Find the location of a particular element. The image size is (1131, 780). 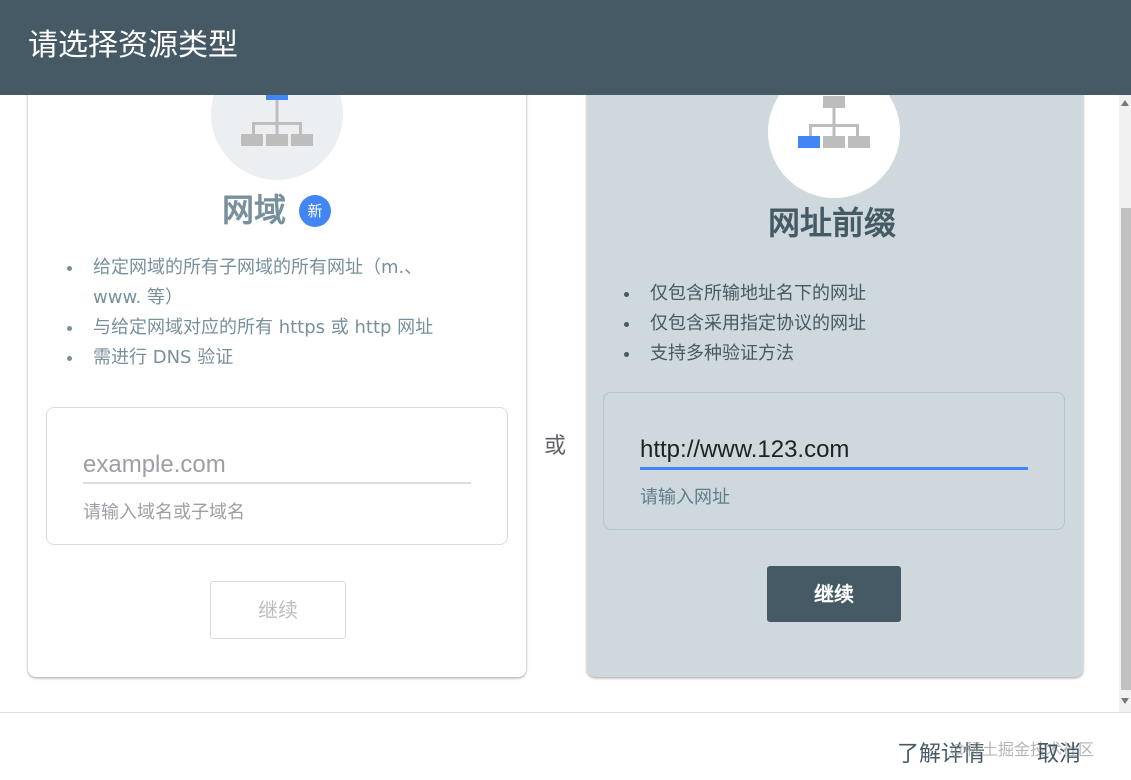

domain-card-title: 网域 is located at coordinates (254, 210).